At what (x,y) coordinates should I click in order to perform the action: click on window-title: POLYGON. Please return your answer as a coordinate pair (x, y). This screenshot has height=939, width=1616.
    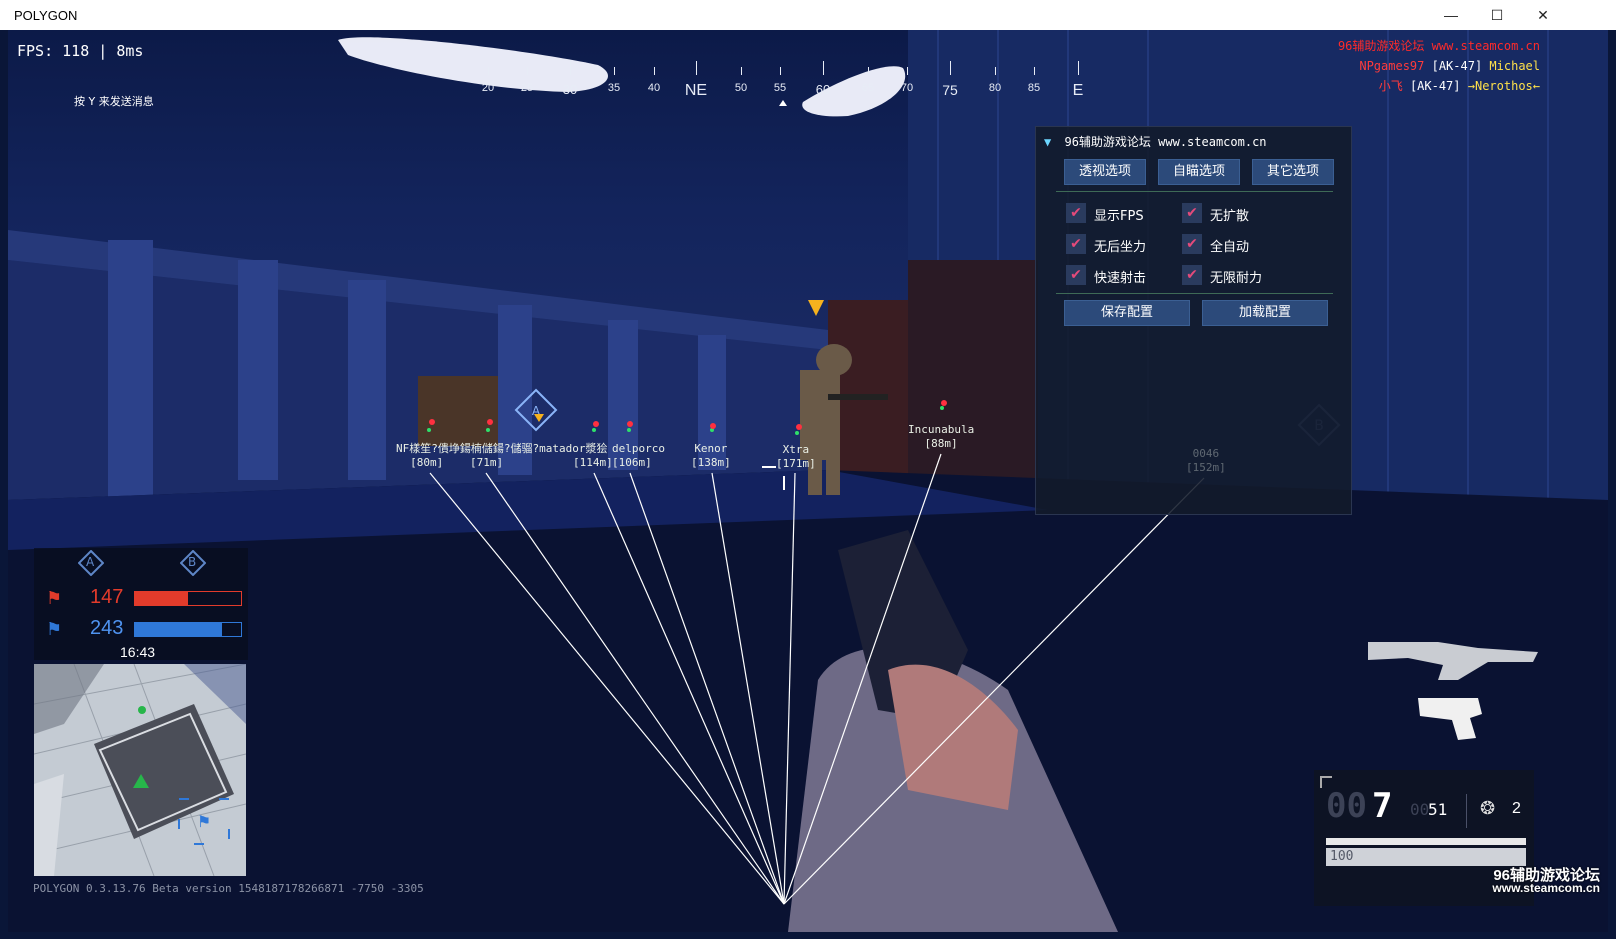
    Looking at the image, I should click on (46, 15).